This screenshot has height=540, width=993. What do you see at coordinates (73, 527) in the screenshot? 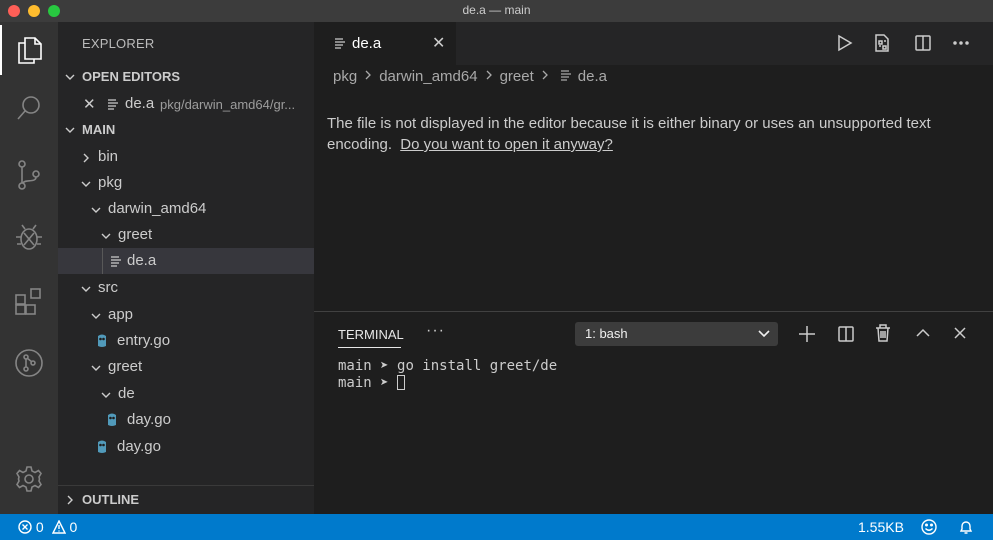
I see `warning-count: 0` at bounding box center [73, 527].